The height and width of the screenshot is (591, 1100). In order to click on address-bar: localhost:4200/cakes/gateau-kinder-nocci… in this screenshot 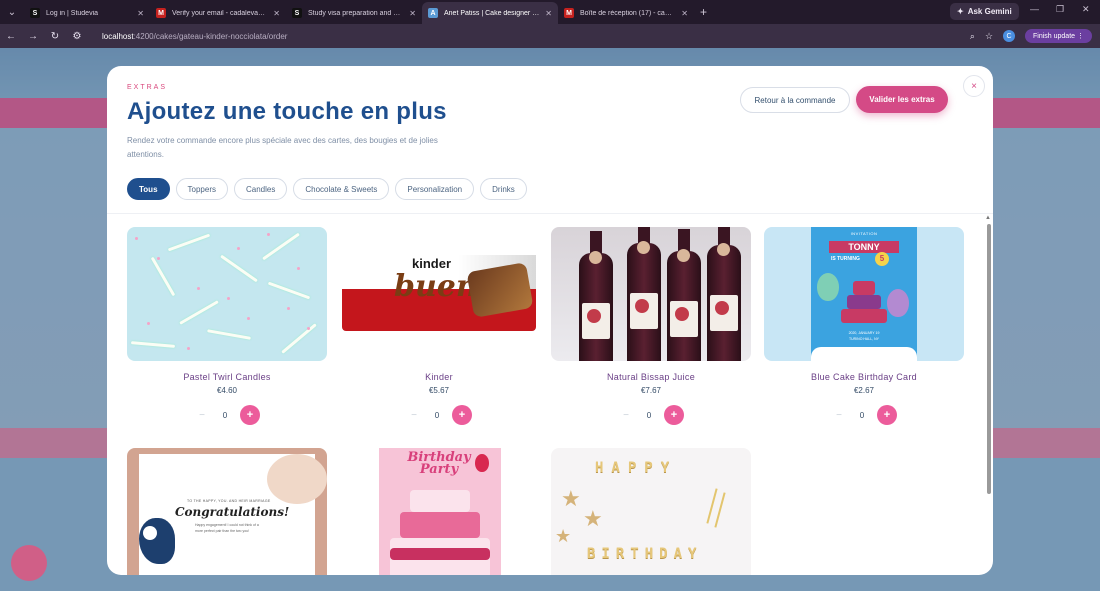, I will do `click(194, 36)`.